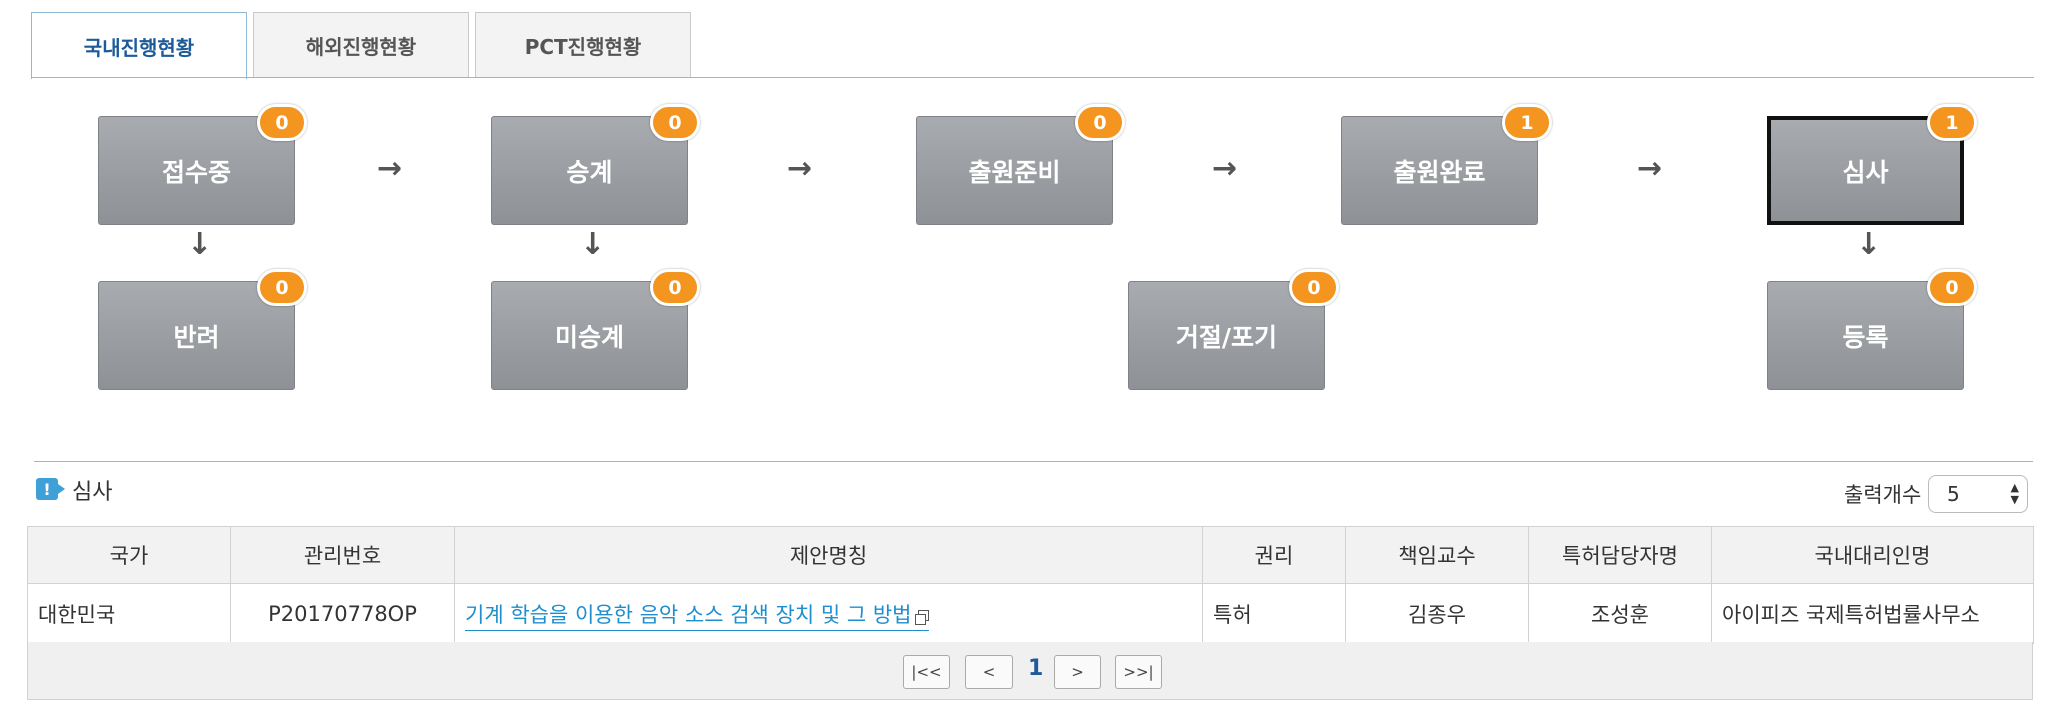  What do you see at coordinates (1226, 337) in the screenshot?
I see `step-label: 거절/포기` at bounding box center [1226, 337].